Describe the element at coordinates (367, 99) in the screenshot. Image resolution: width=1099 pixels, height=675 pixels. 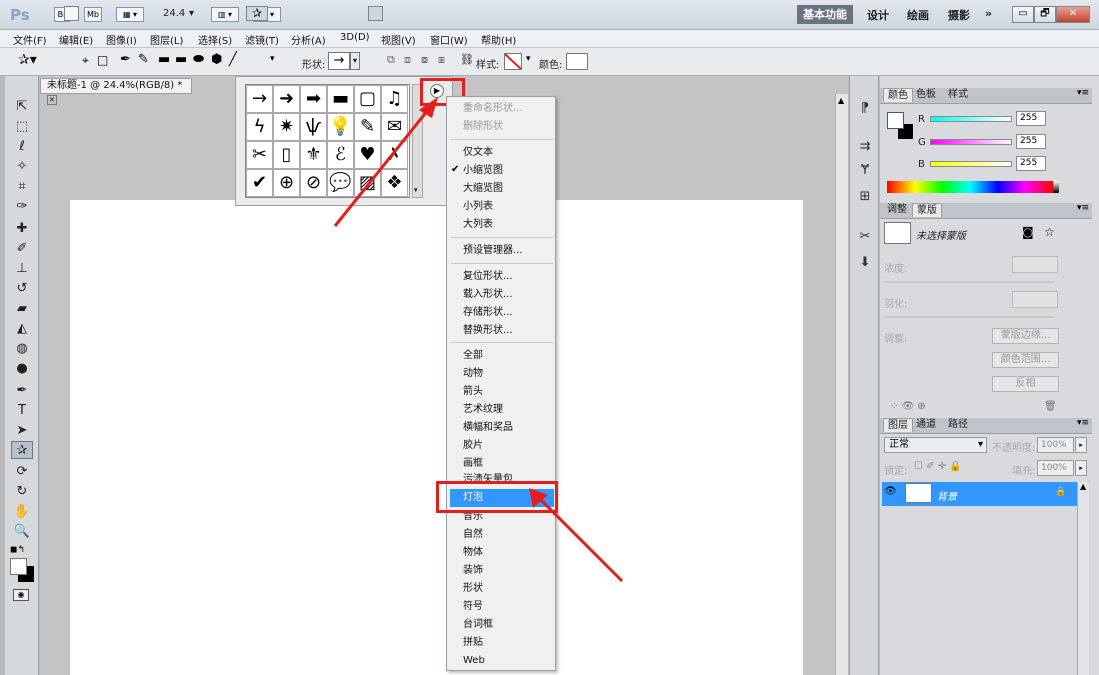
I see `shape-frame: ▢` at that location.